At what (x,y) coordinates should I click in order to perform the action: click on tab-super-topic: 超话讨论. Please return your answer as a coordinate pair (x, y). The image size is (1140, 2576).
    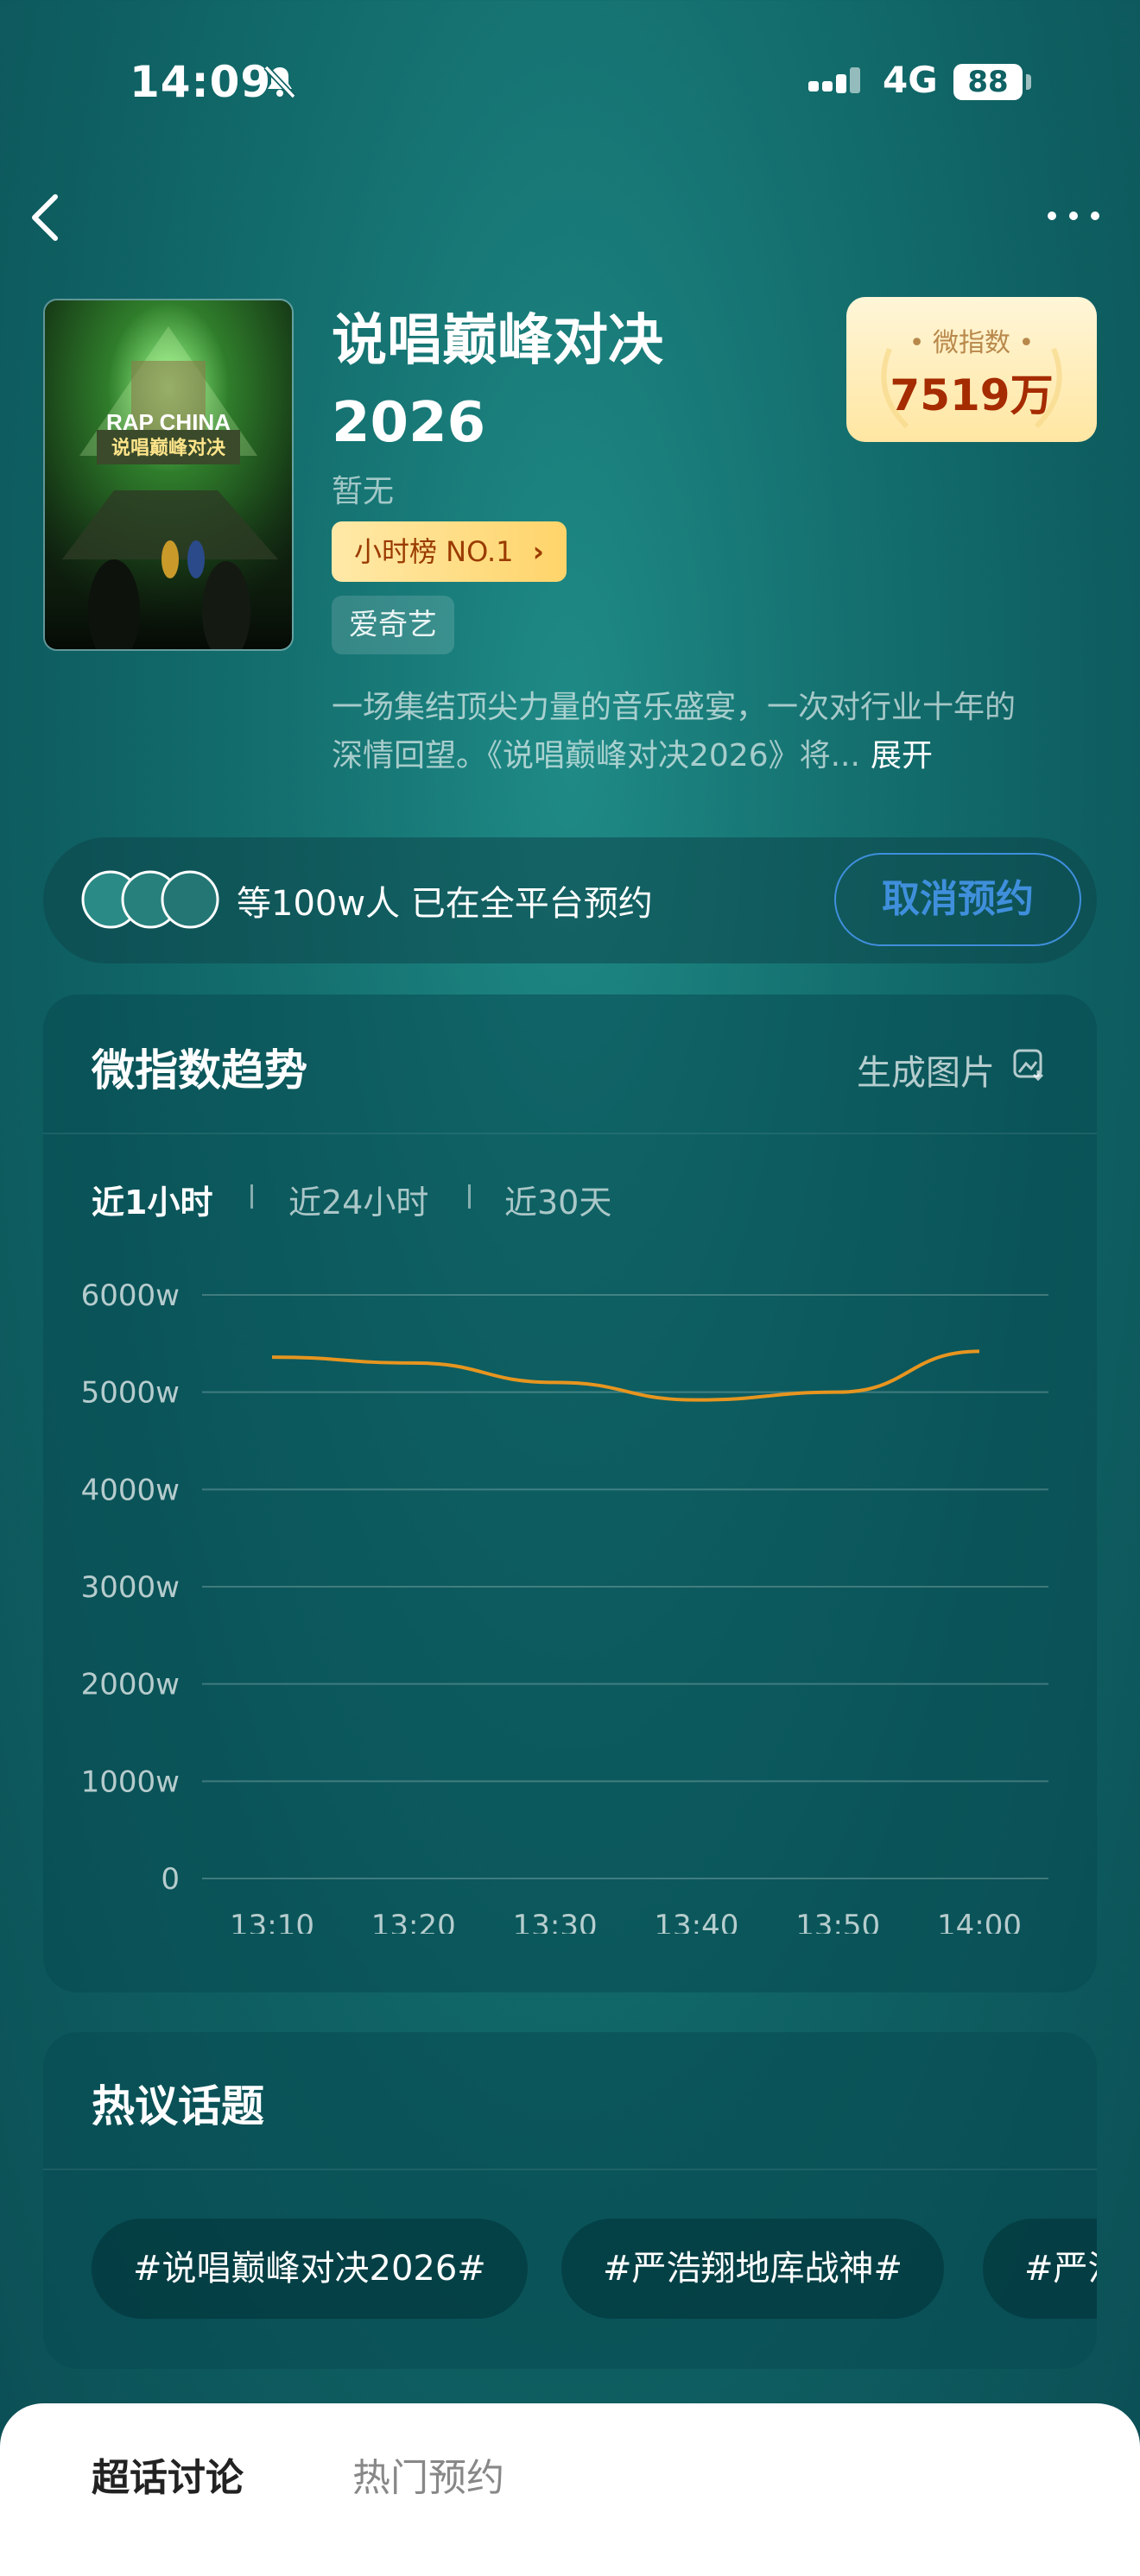
    Looking at the image, I should click on (168, 2474).